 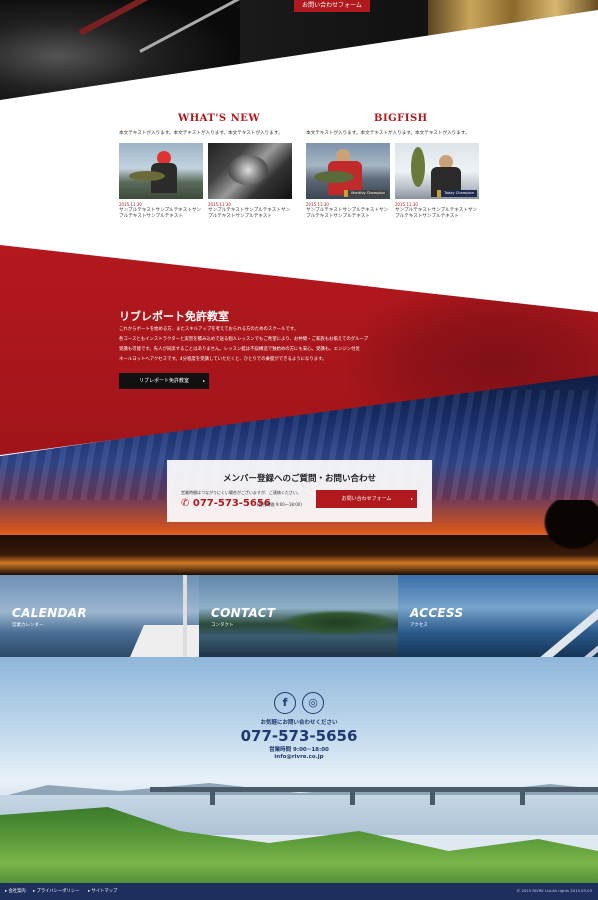 What do you see at coordinates (49, 613) in the screenshot?
I see `panel-title: CALENDAR` at bounding box center [49, 613].